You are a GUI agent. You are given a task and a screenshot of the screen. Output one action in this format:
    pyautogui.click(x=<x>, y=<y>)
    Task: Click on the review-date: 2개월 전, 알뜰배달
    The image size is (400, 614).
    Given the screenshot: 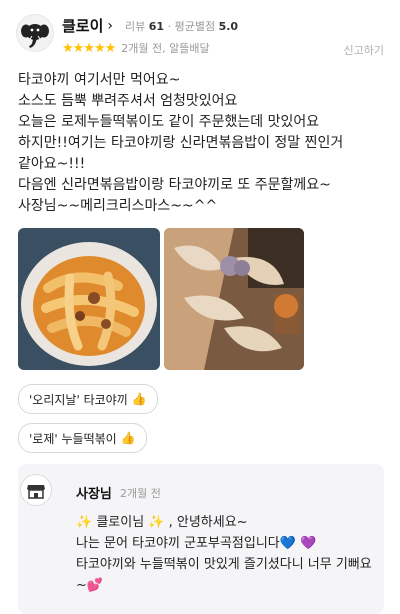 What is the action you would take?
    pyautogui.click(x=165, y=48)
    